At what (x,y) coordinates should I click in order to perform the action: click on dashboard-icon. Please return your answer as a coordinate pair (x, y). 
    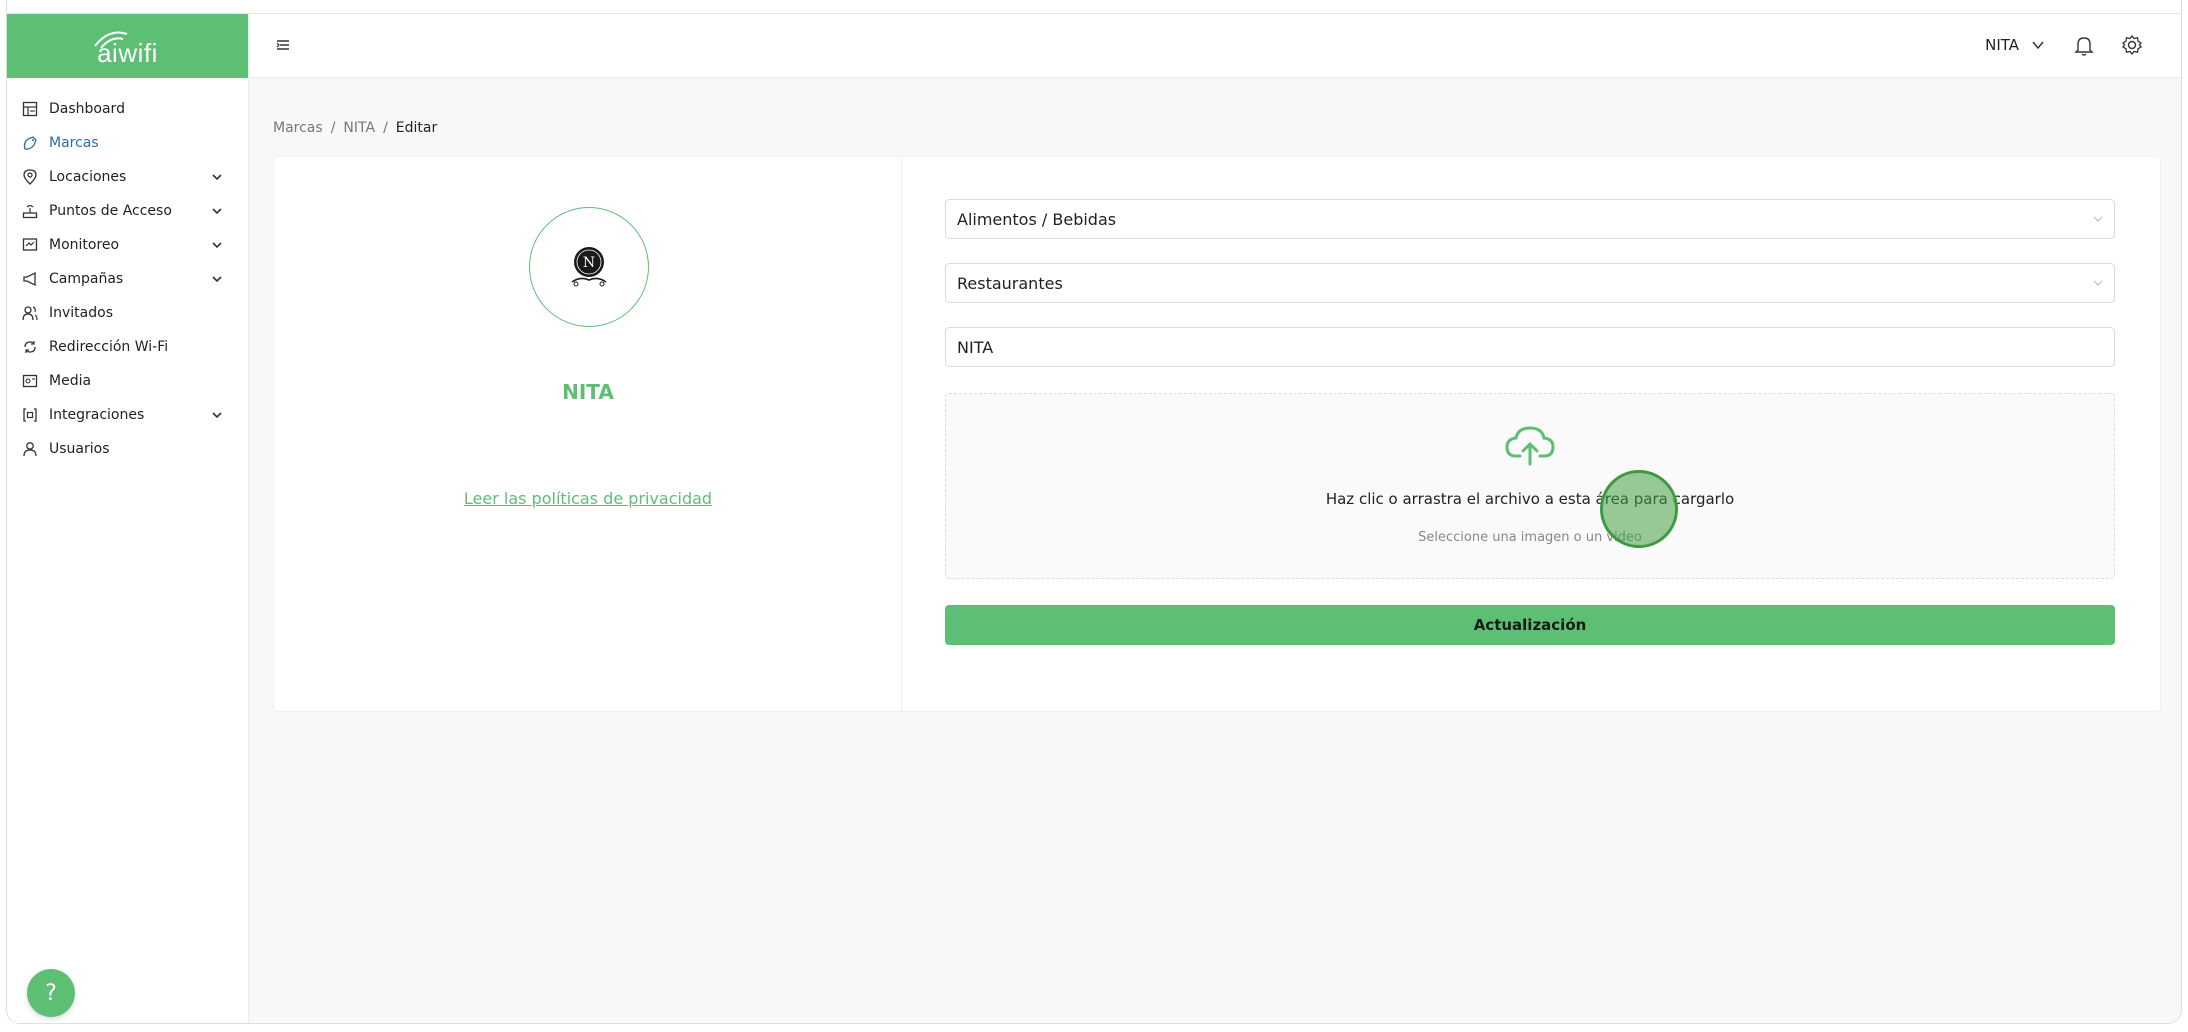
    Looking at the image, I should click on (30, 109).